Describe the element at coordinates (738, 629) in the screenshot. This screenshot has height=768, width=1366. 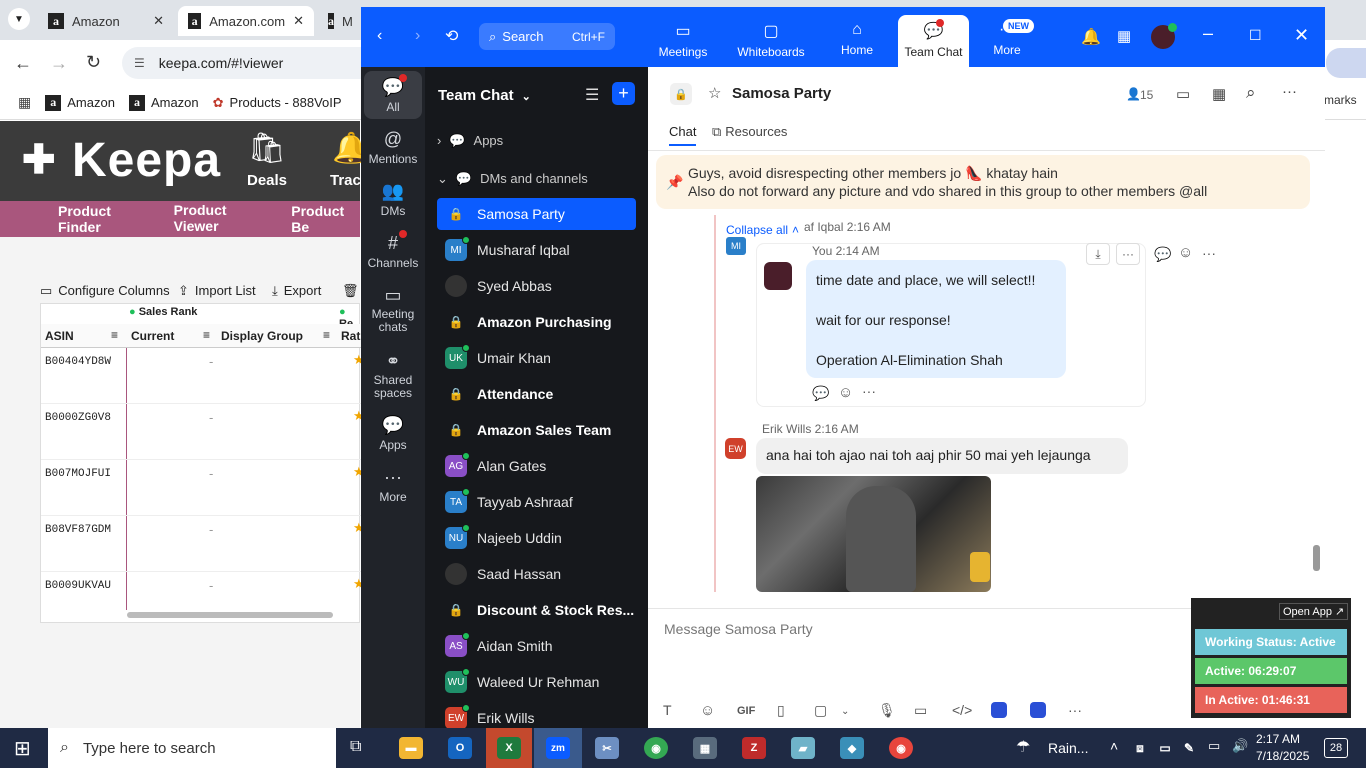
I see `composer-input: Message Samosa Party` at that location.